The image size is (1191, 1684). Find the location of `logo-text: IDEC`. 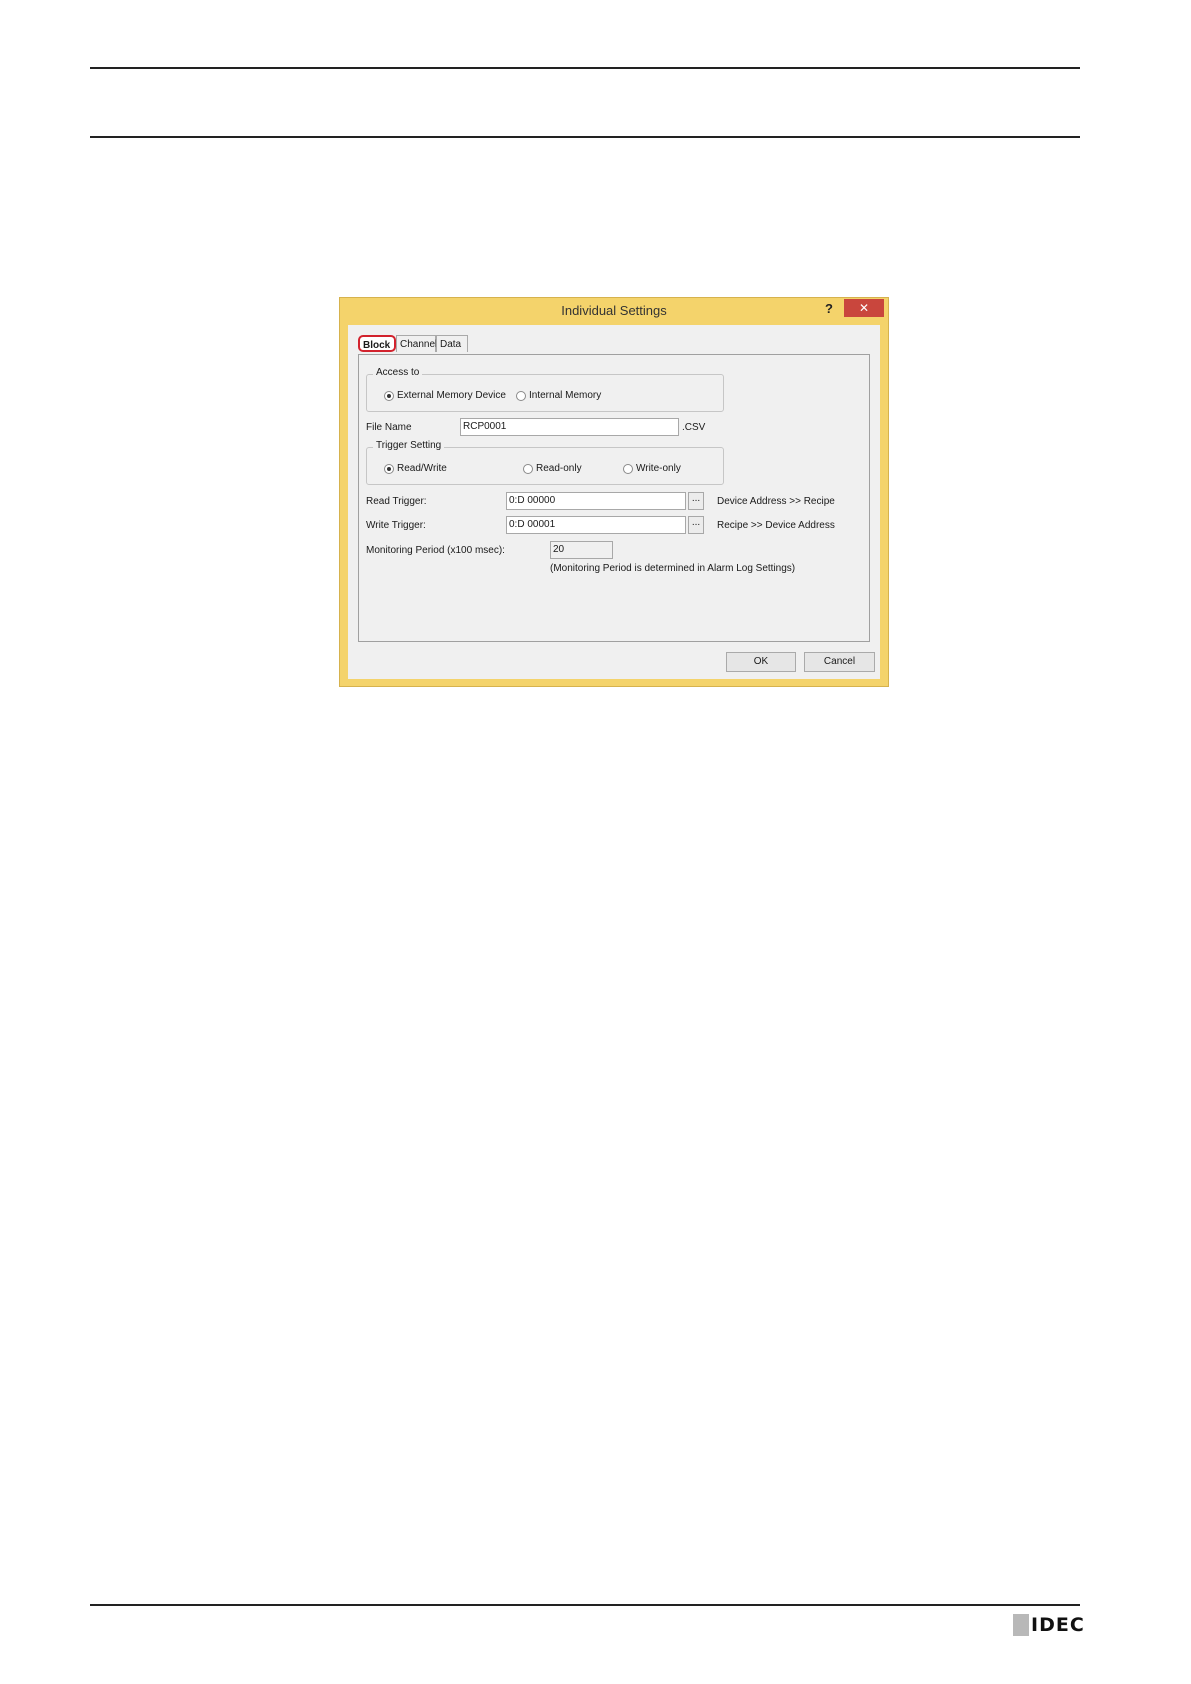

logo-text: IDEC is located at coordinates (1058, 1625).